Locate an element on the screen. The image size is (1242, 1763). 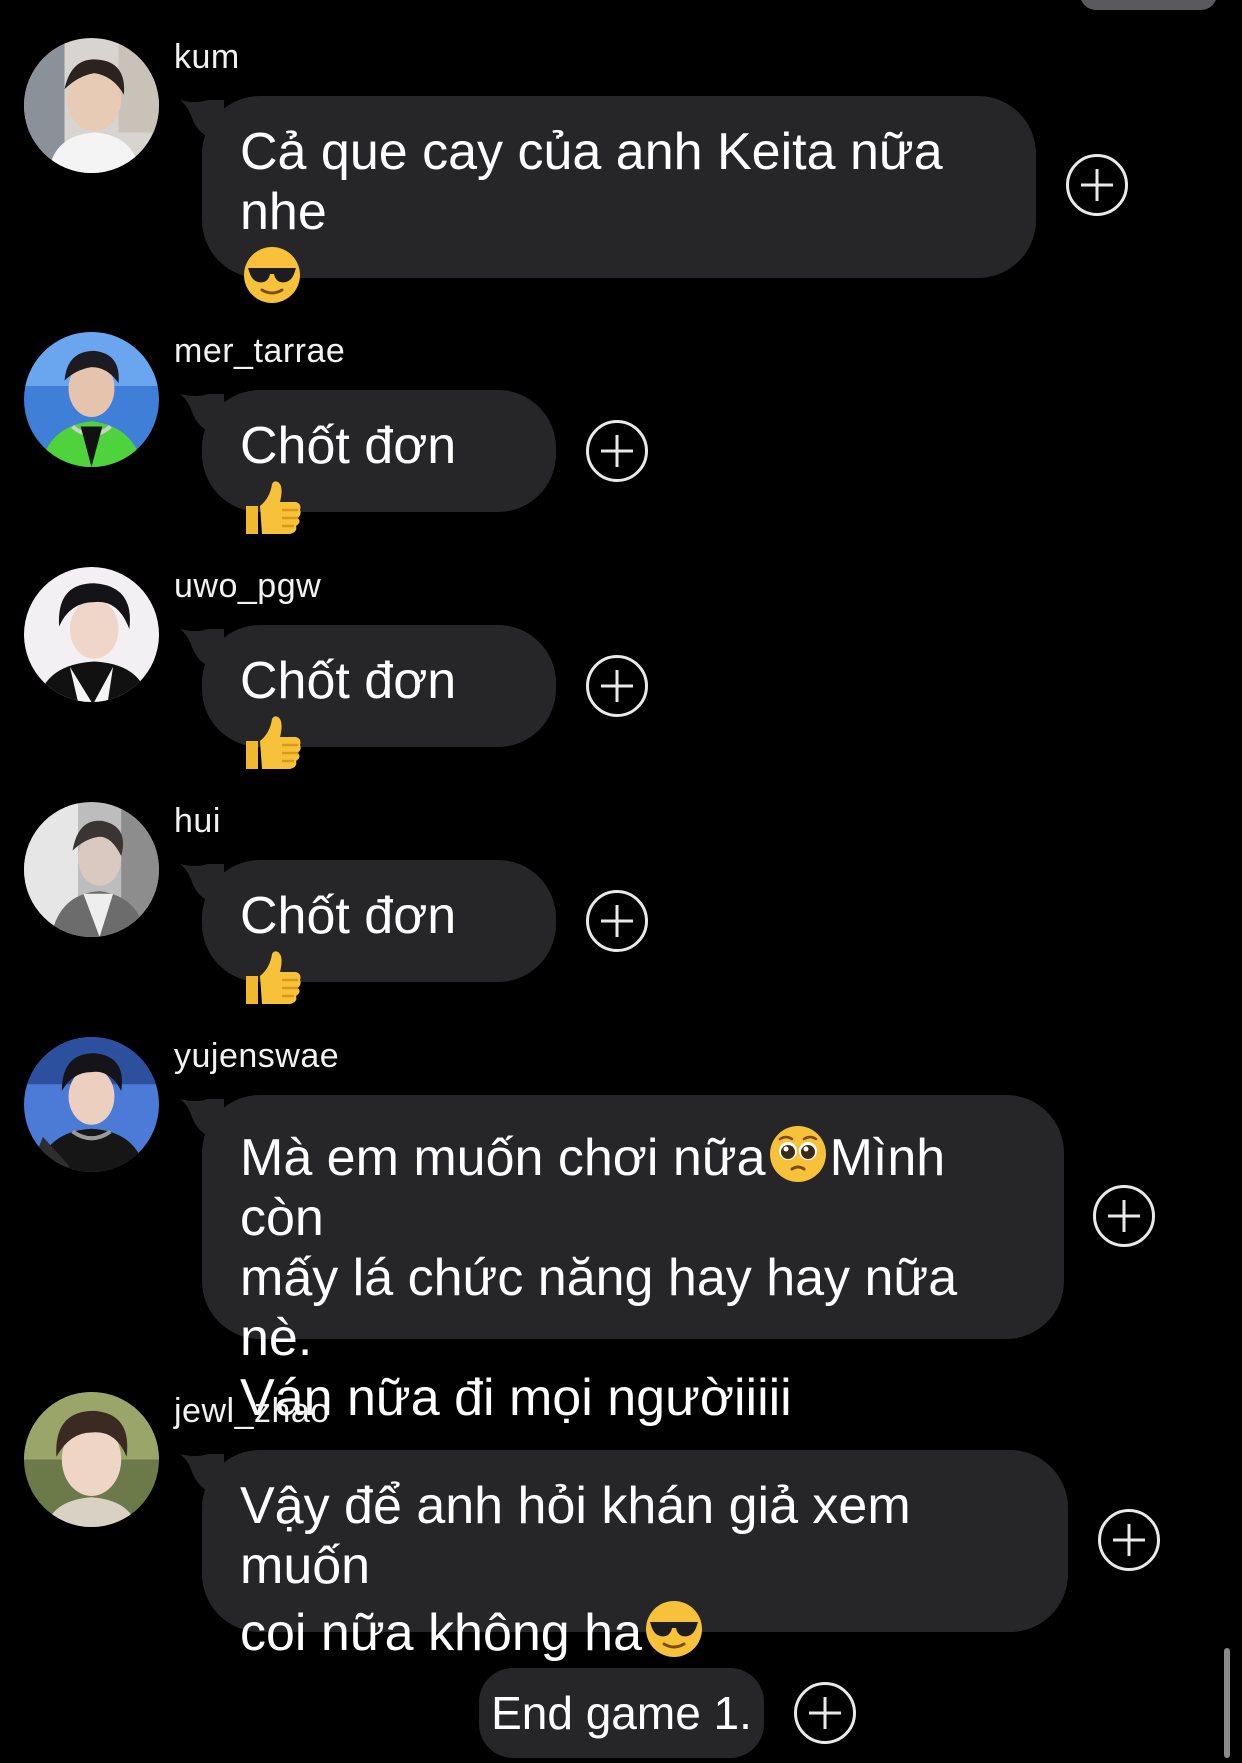
username: uwo_pgw is located at coordinates (248, 586).